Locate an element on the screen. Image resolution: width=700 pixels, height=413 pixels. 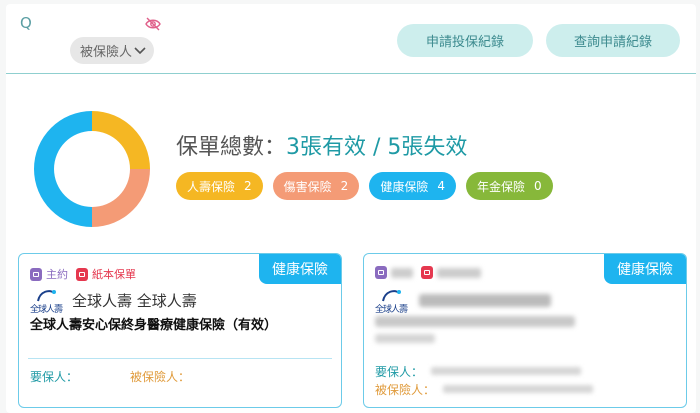
policy-summary: 保單總數：3張有效 / 5張失效 is located at coordinates (321, 145).